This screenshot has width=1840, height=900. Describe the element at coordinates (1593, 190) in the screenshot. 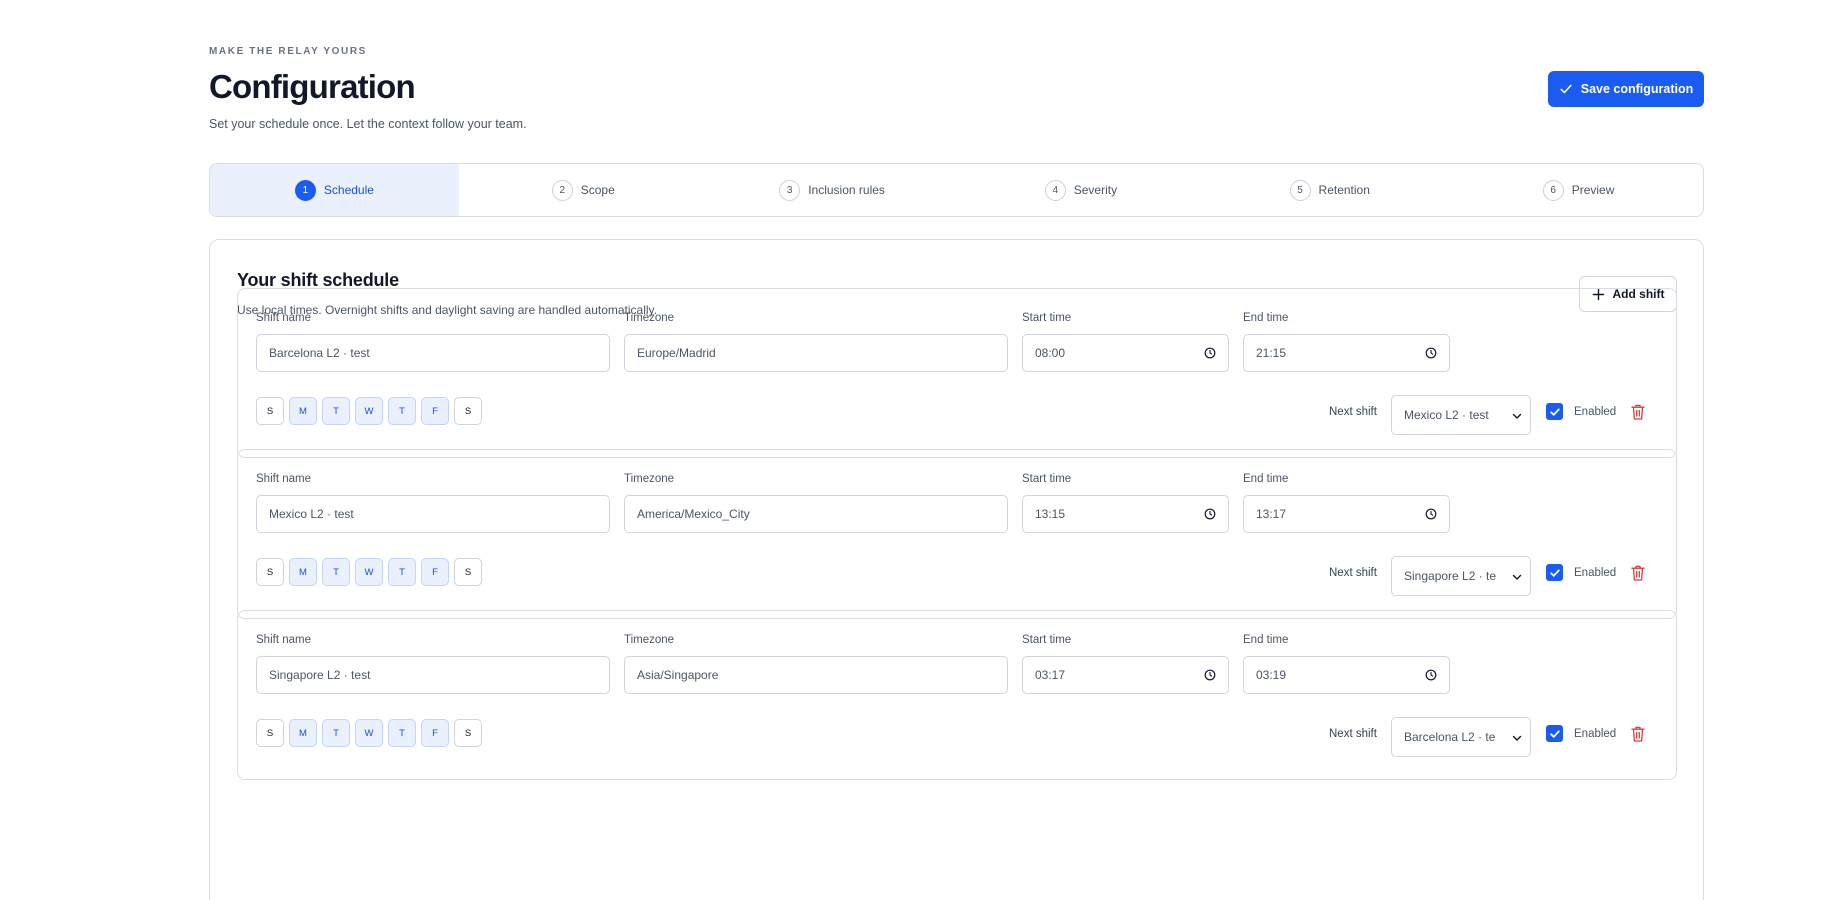

I see `step-label: Preview` at that location.